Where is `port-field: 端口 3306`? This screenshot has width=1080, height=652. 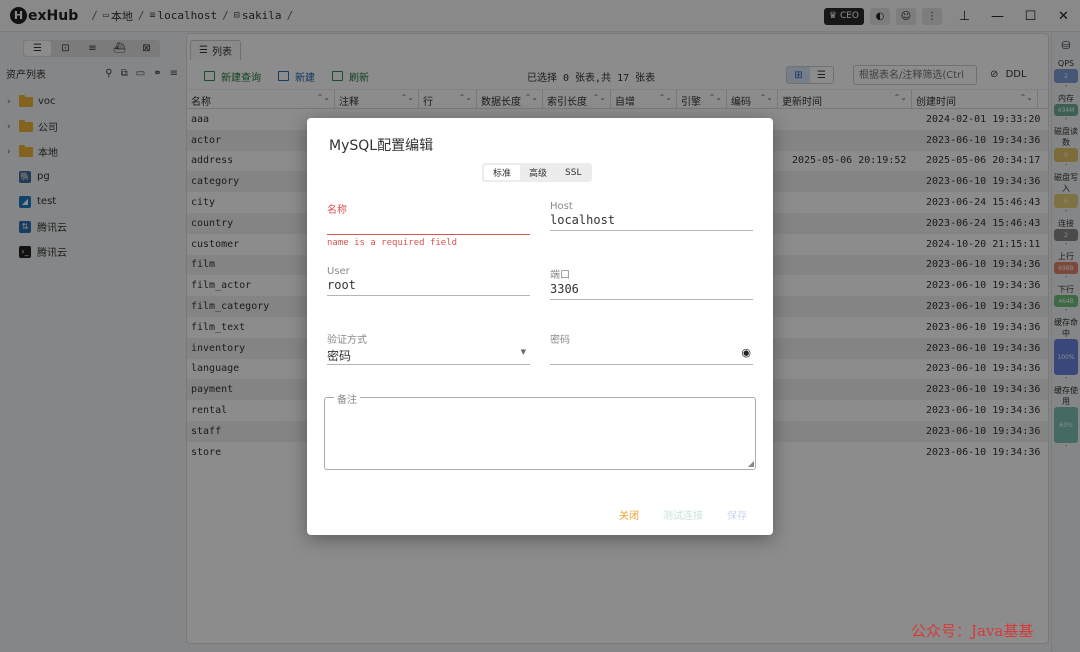
port-field: 端口 3306 is located at coordinates (651, 283).